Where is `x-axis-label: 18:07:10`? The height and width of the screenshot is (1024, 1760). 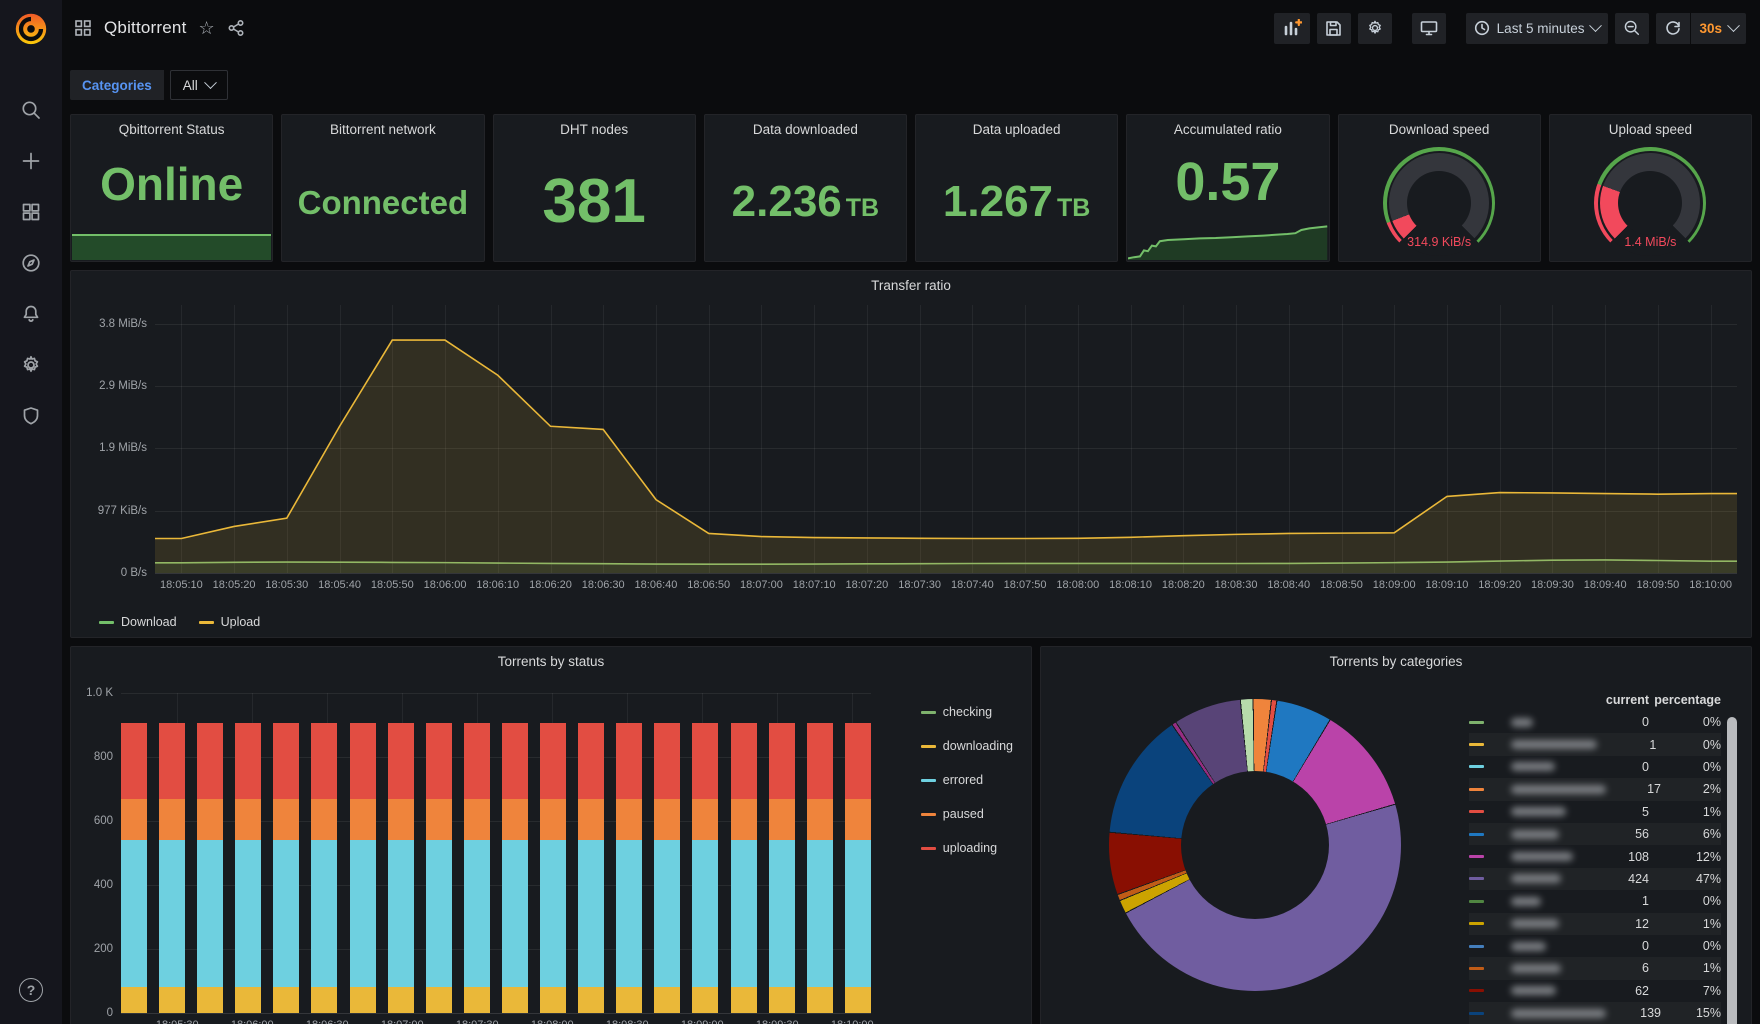
x-axis-label: 18:07:10 is located at coordinates (814, 585).